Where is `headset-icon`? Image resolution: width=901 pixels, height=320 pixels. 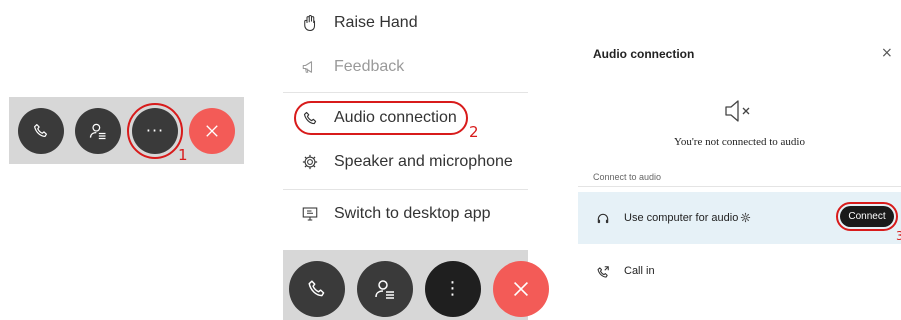
headset-icon is located at coordinates (603, 218).